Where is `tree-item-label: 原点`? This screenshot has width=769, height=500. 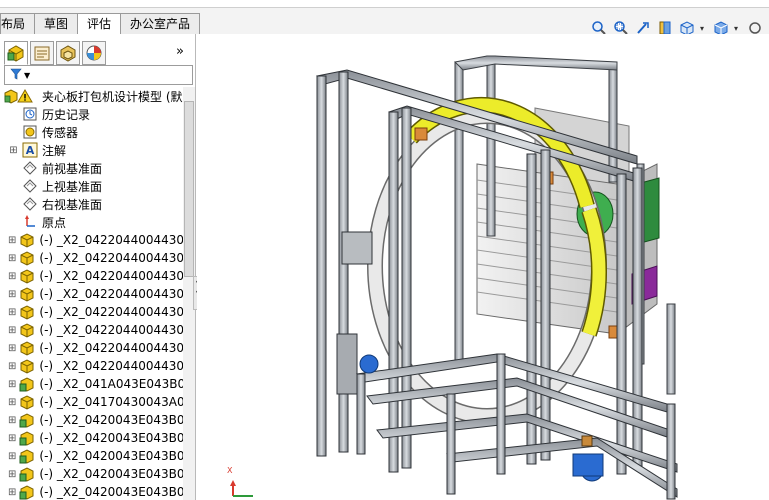 tree-item-label: 原点 is located at coordinates (54, 222).